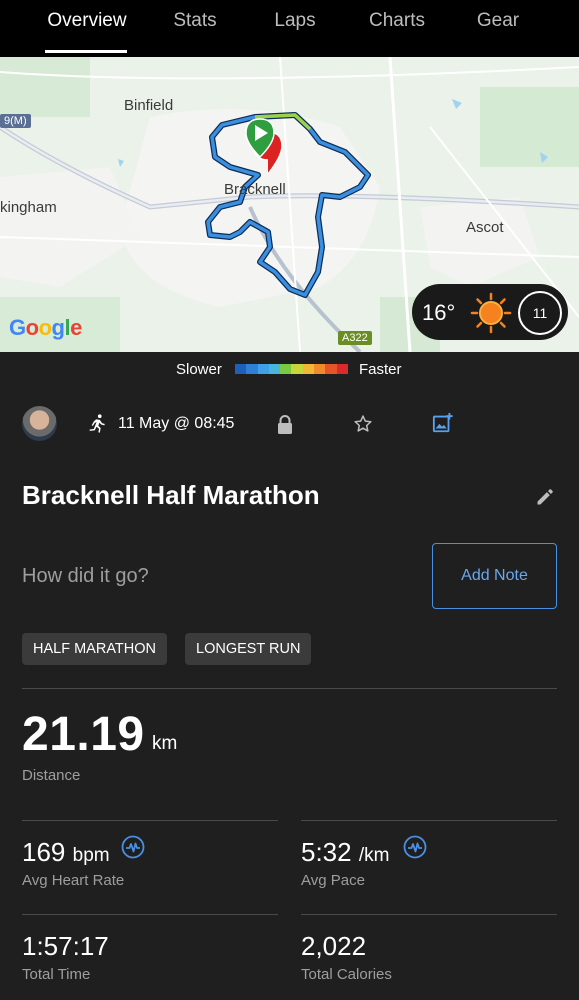 This screenshot has height=1000, width=579. What do you see at coordinates (83, 734) in the screenshot?
I see `distance-value: 21.19` at bounding box center [83, 734].